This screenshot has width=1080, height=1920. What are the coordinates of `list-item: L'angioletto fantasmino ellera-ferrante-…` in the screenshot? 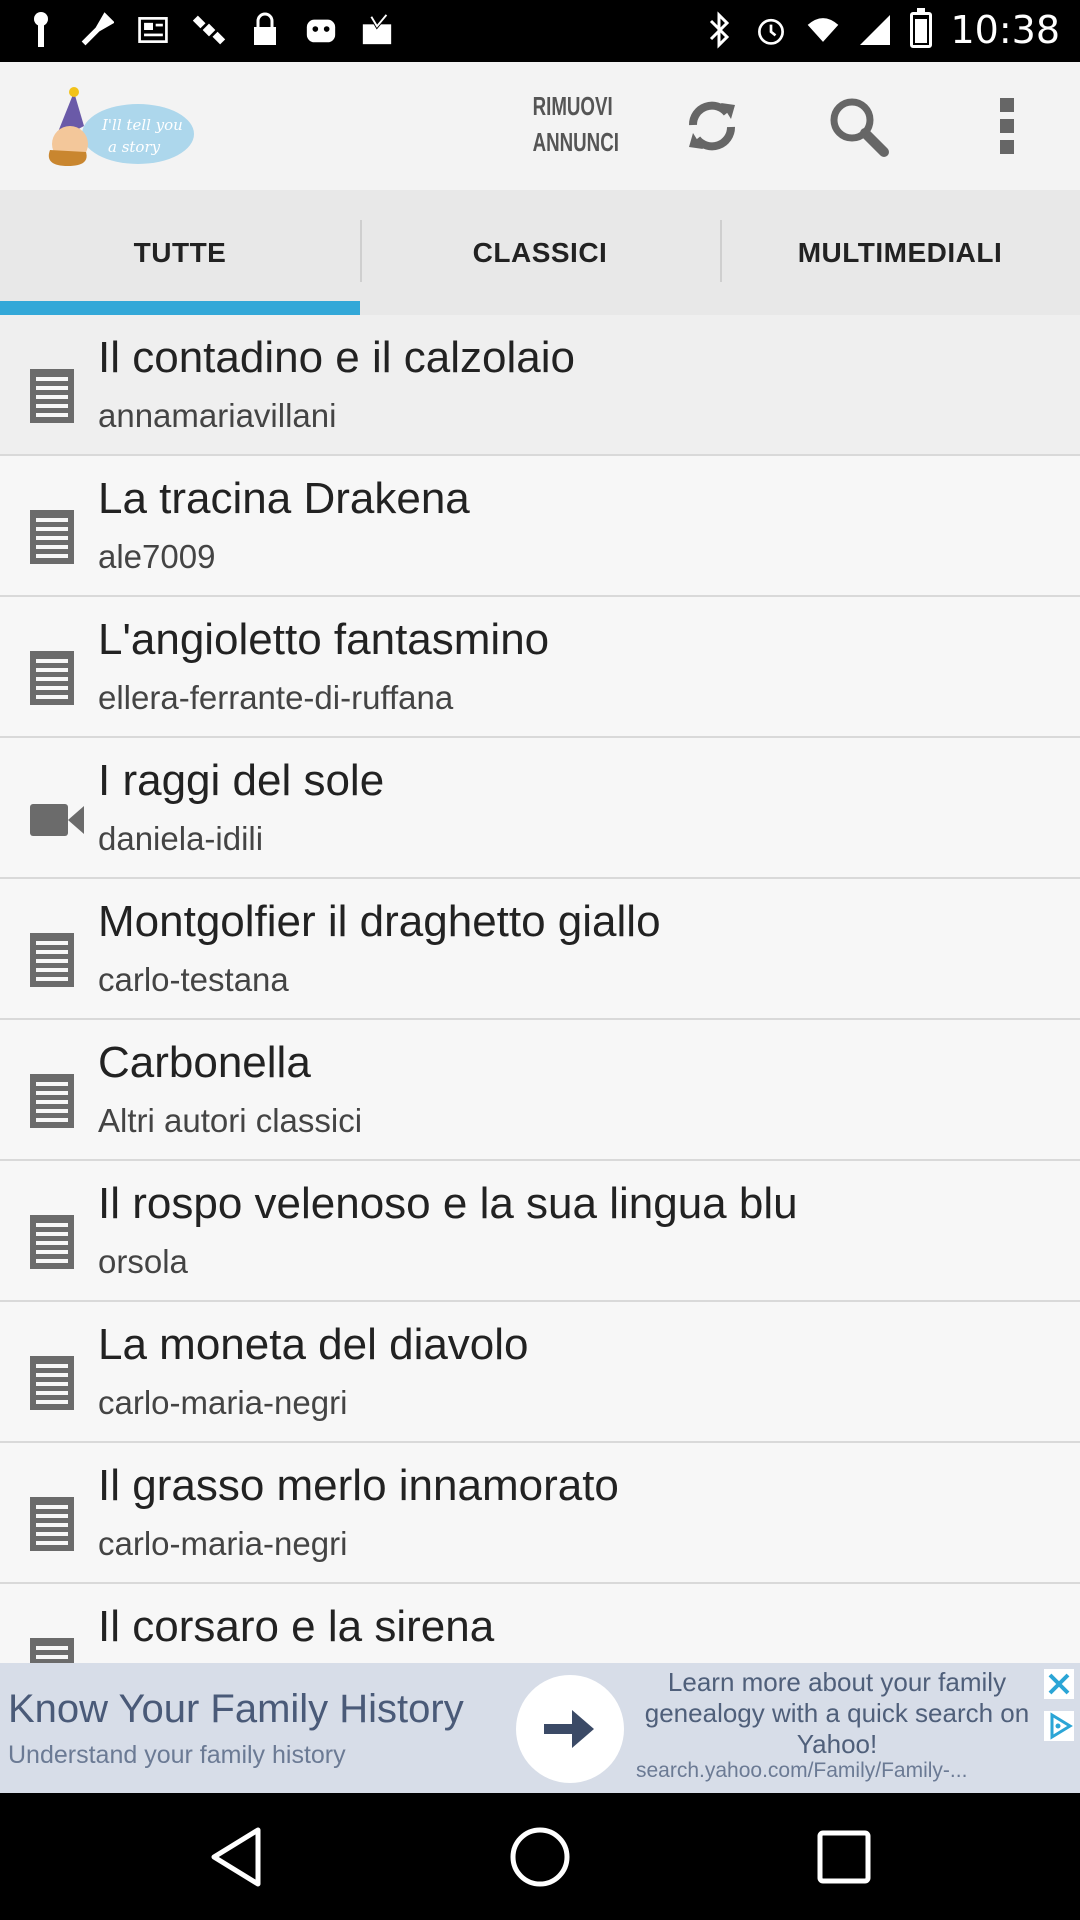 It's located at (540, 667).